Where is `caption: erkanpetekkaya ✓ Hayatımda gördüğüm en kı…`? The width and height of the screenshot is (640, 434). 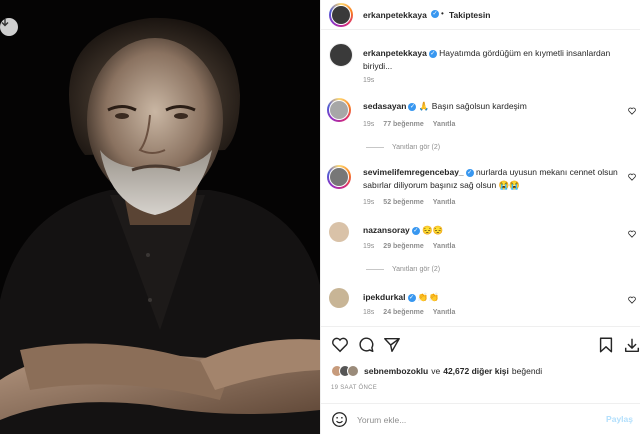 caption: erkanpetekkaya ✓ Hayatımda gördüğüm en kı… is located at coordinates (498, 60).